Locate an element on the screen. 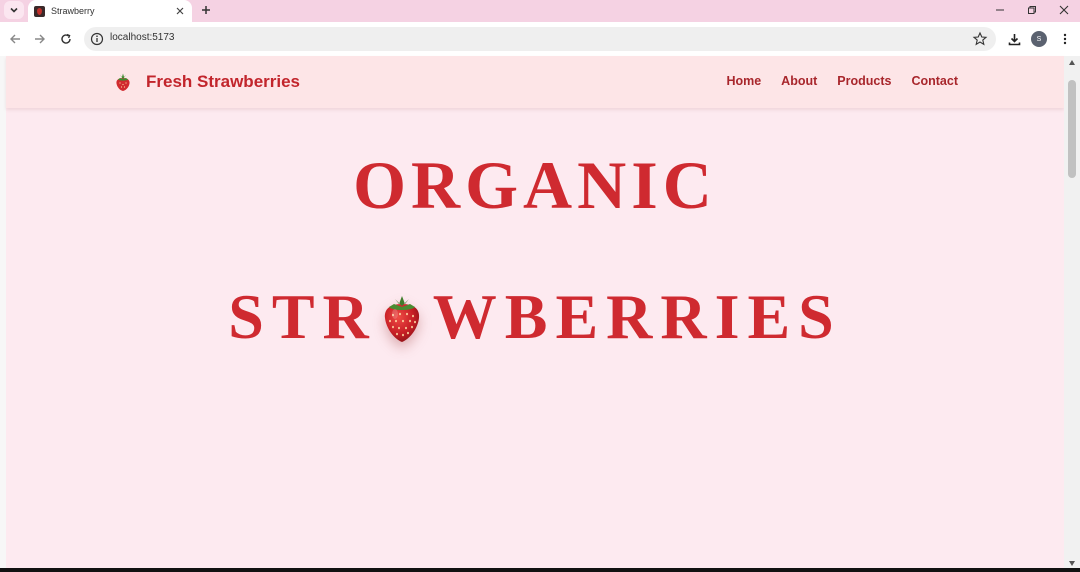 The width and height of the screenshot is (1080, 572). hero-title-line2: STR WBERRIES is located at coordinates (535, 317).